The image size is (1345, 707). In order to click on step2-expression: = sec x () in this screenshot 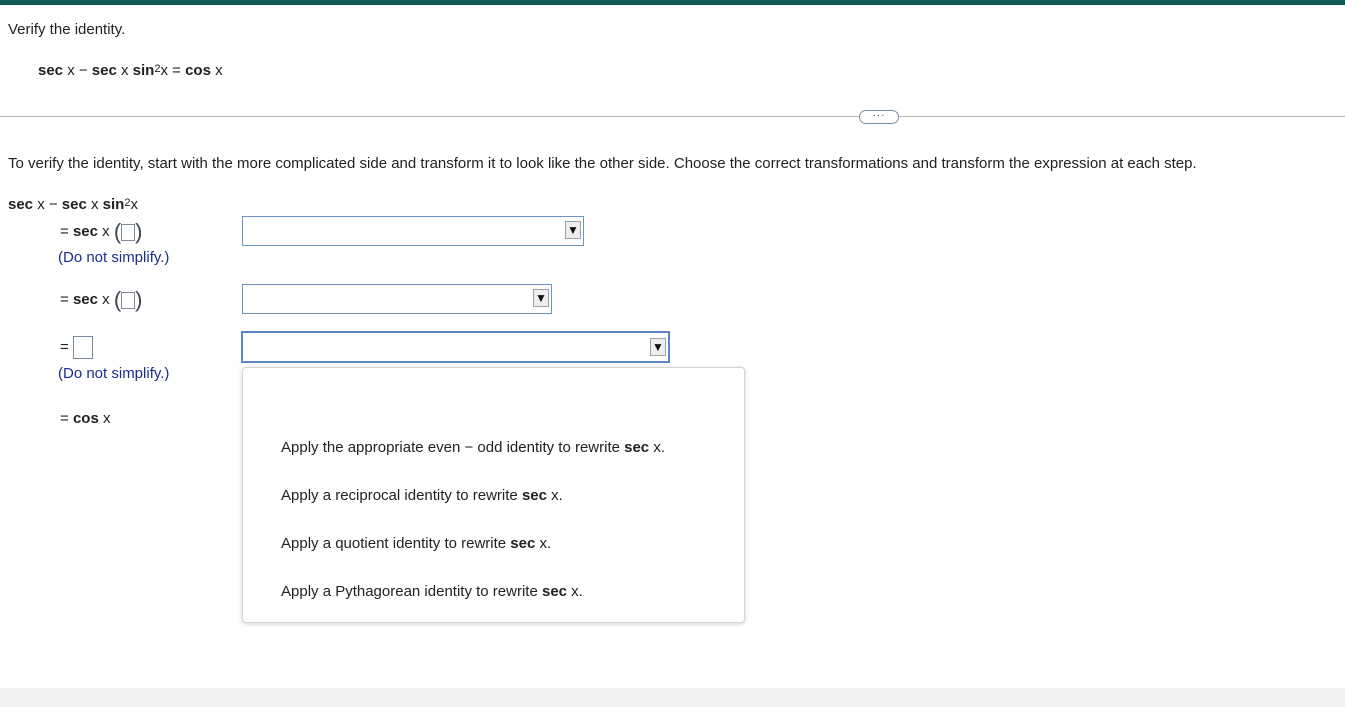, I will do `click(101, 299)`.